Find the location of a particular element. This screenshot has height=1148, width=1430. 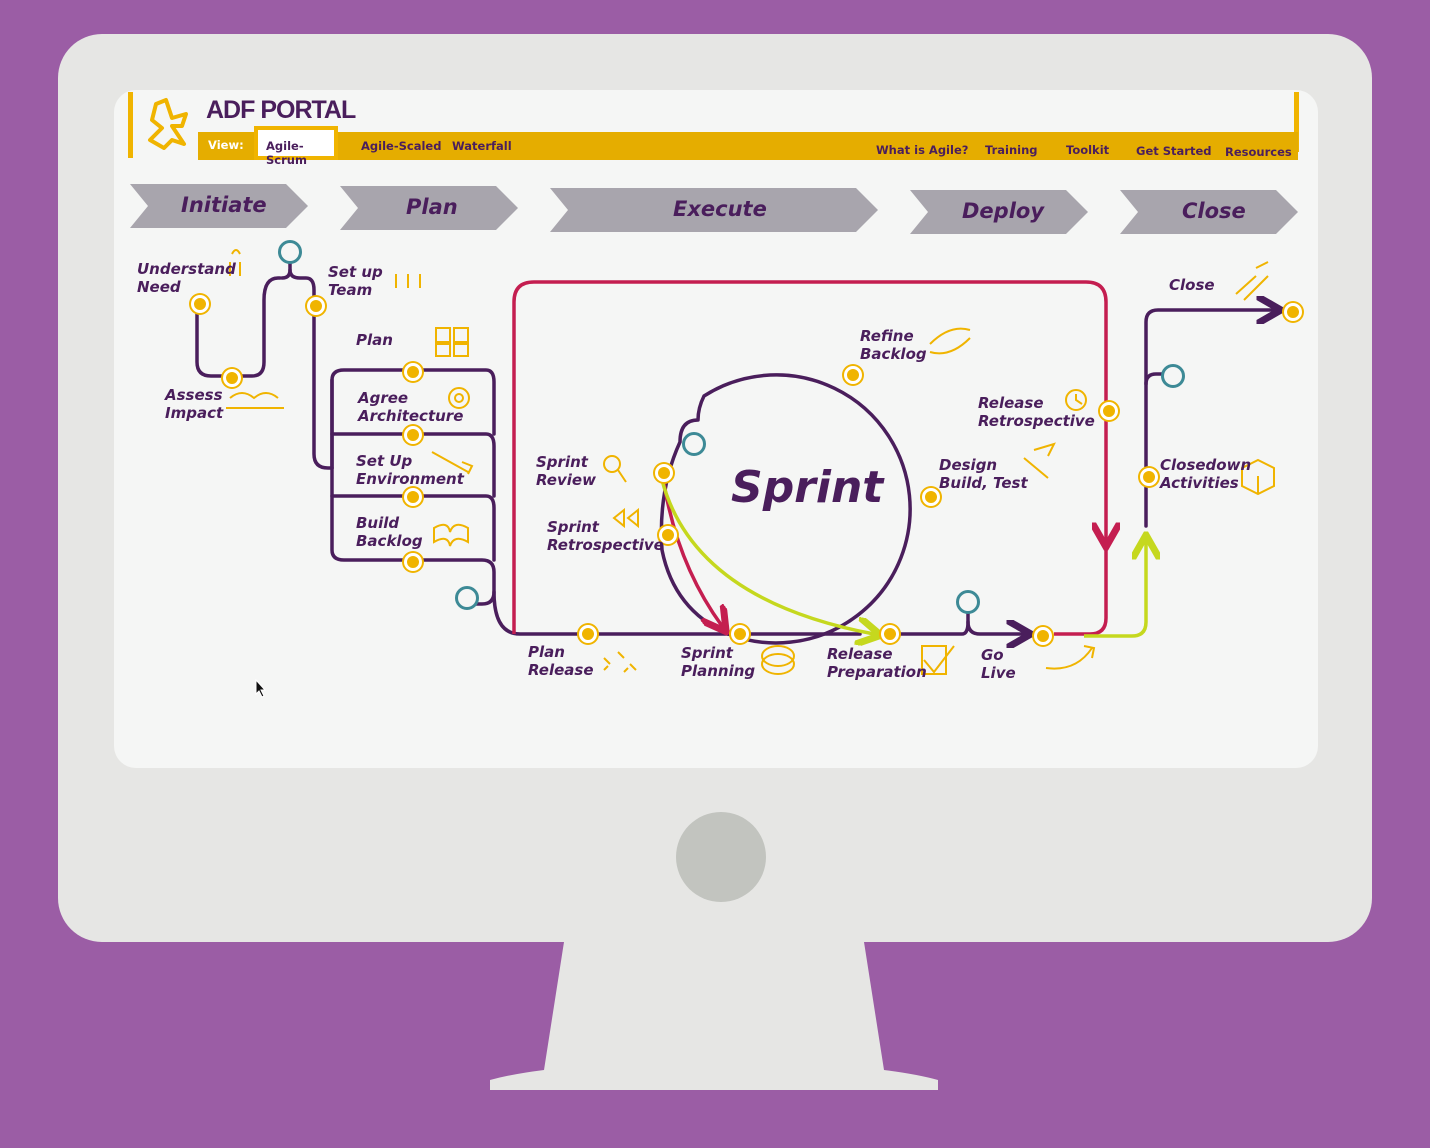

sprint-planning-dot is located at coordinates (740, 634).